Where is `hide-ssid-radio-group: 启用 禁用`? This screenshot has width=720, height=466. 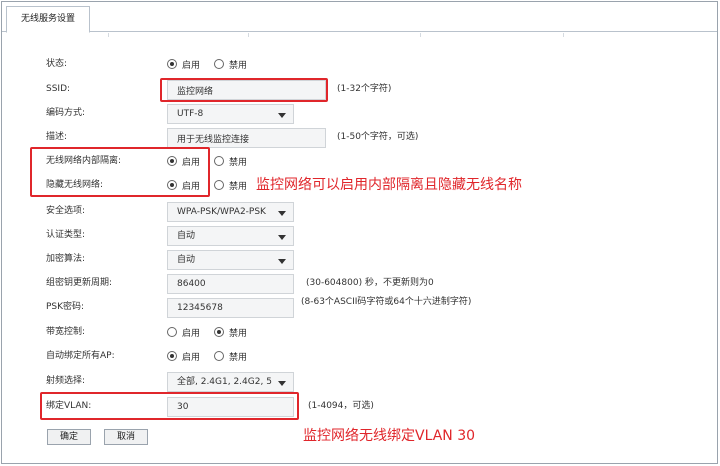 hide-ssid-radio-group: 启用 禁用 is located at coordinates (214, 185).